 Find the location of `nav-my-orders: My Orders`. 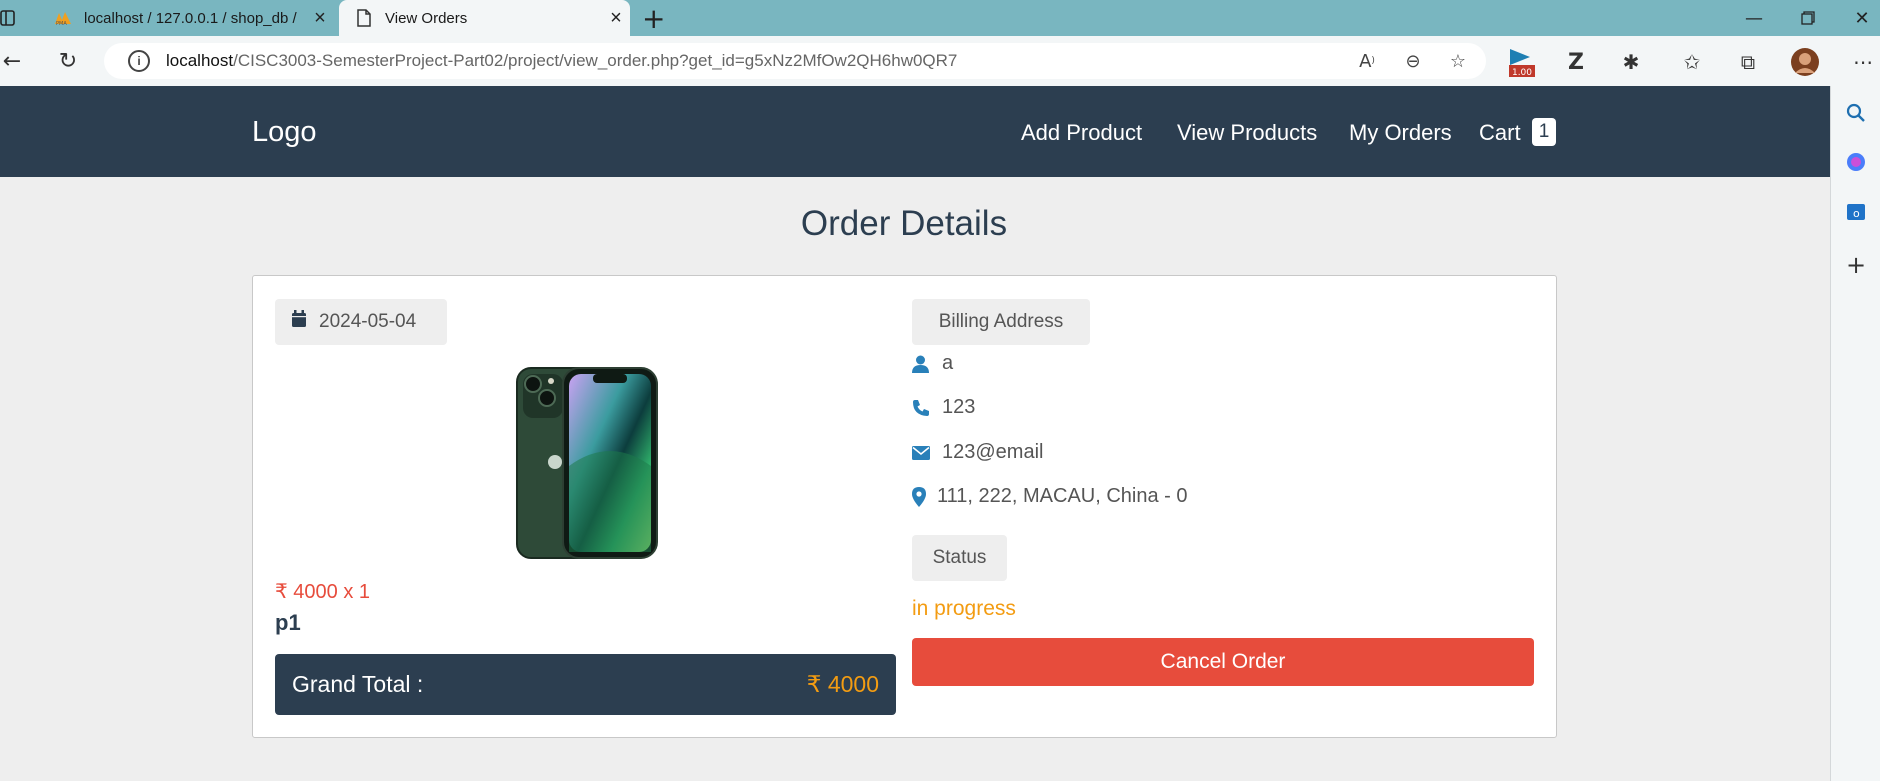

nav-my-orders: My Orders is located at coordinates (1400, 133).